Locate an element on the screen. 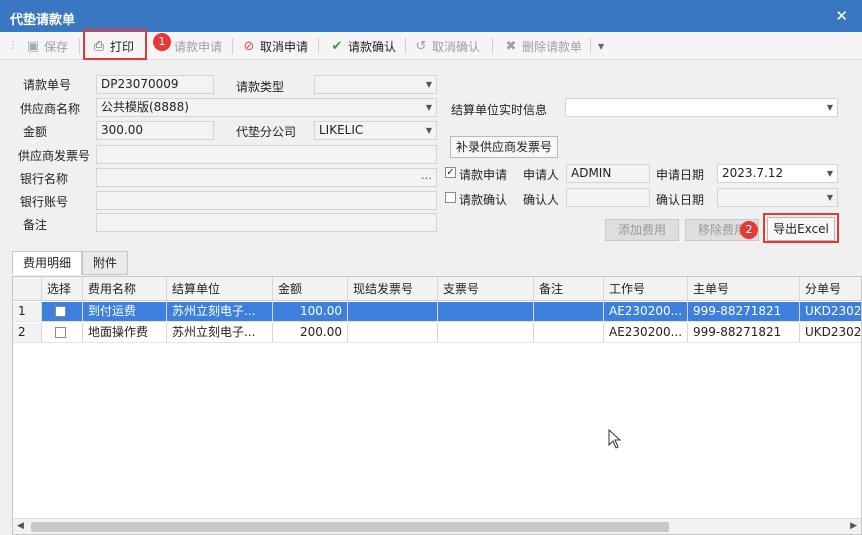 Image resolution: width=862 pixels, height=535 pixels. column-header-job-no: 工作号 is located at coordinates (646, 288).